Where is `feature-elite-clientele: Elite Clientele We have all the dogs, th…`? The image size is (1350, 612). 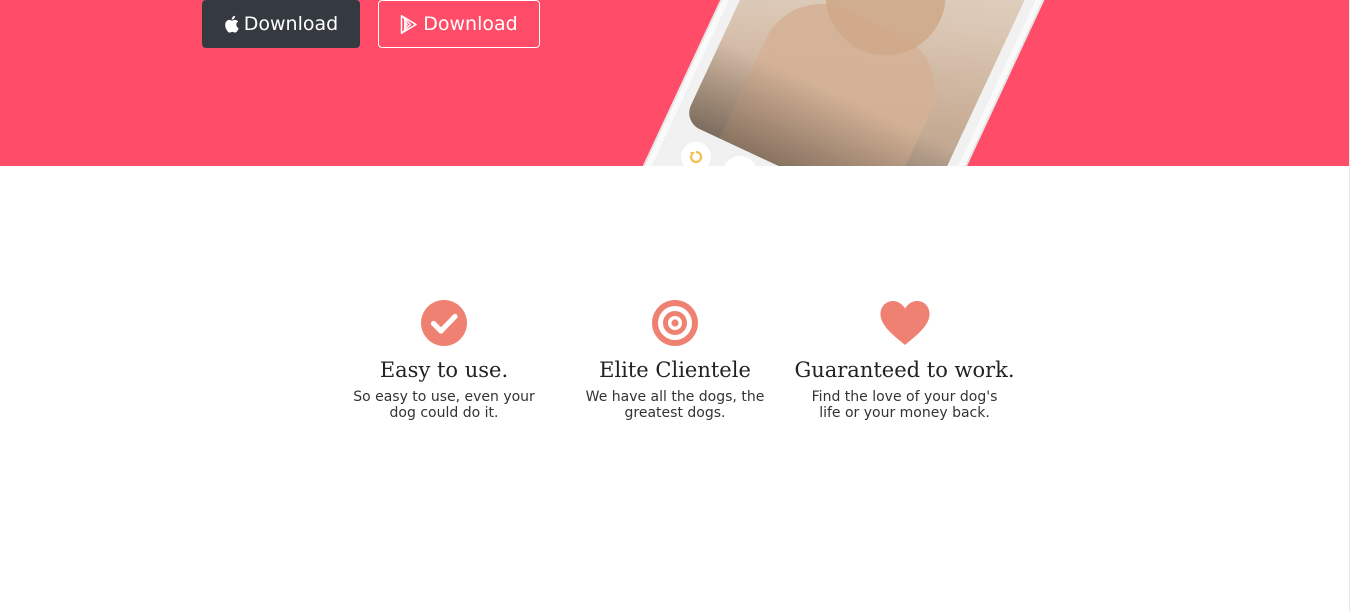
feature-elite-clientele: Elite Clientele We have all the dogs, th… is located at coordinates (675, 359).